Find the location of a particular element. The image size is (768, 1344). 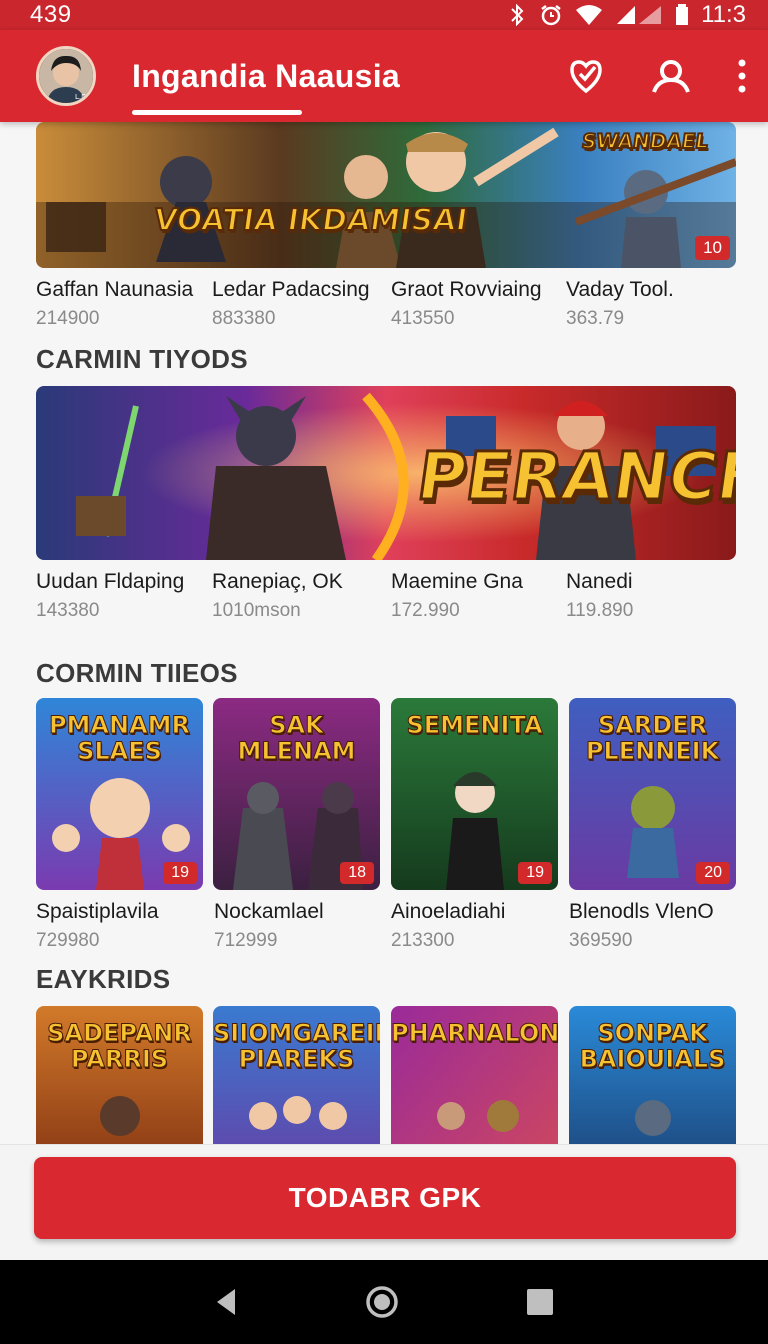

item-name: Nanedi is located at coordinates (599, 581).